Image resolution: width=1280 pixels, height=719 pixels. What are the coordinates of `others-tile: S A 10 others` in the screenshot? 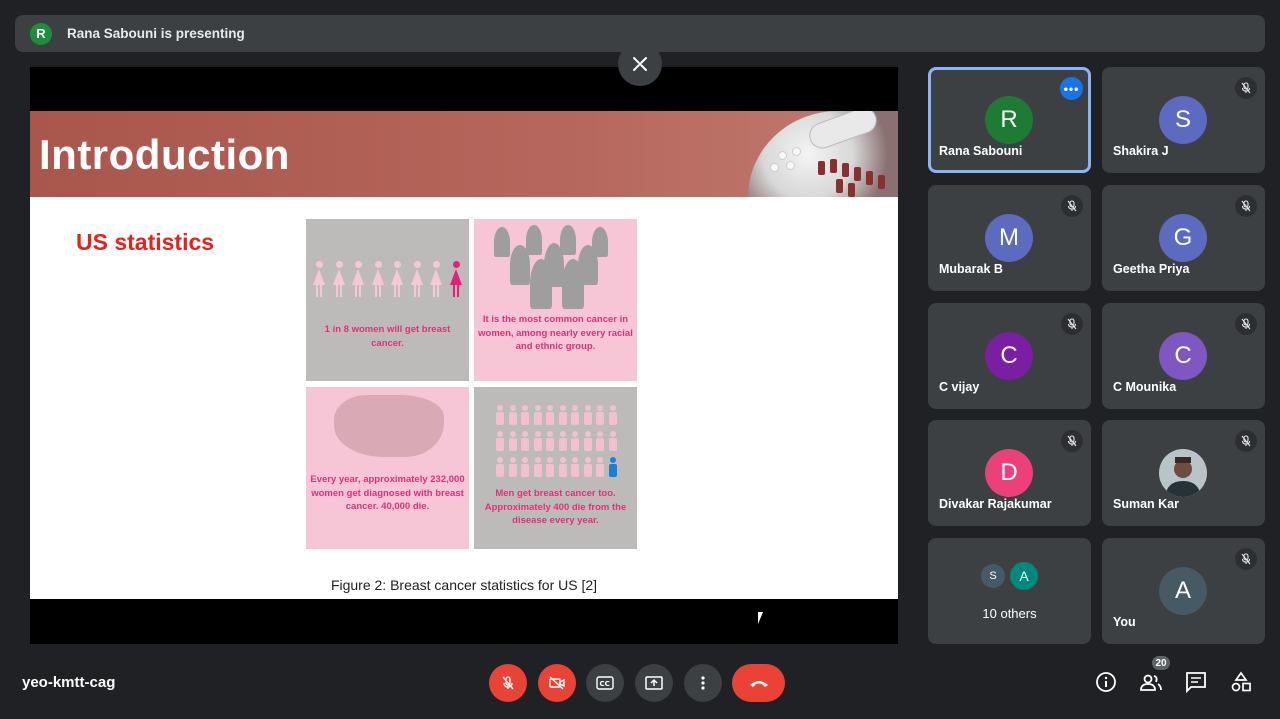 It's located at (1009, 591).